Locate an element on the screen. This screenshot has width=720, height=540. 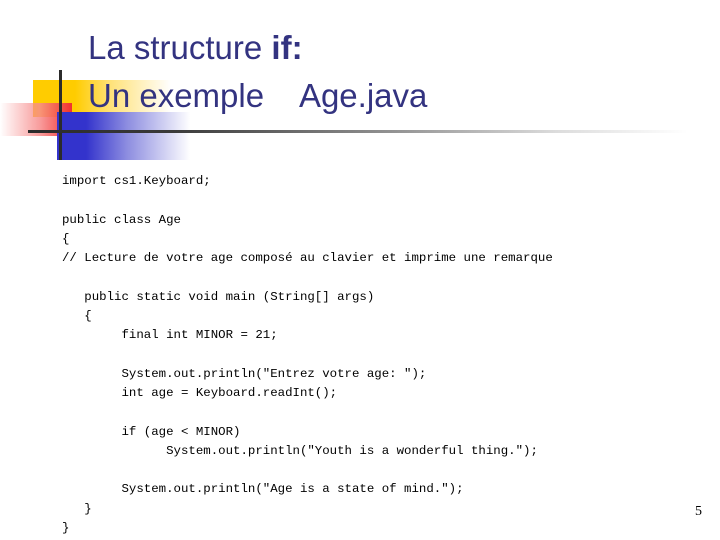
red-square-decoration is located at coordinates (36, 119).